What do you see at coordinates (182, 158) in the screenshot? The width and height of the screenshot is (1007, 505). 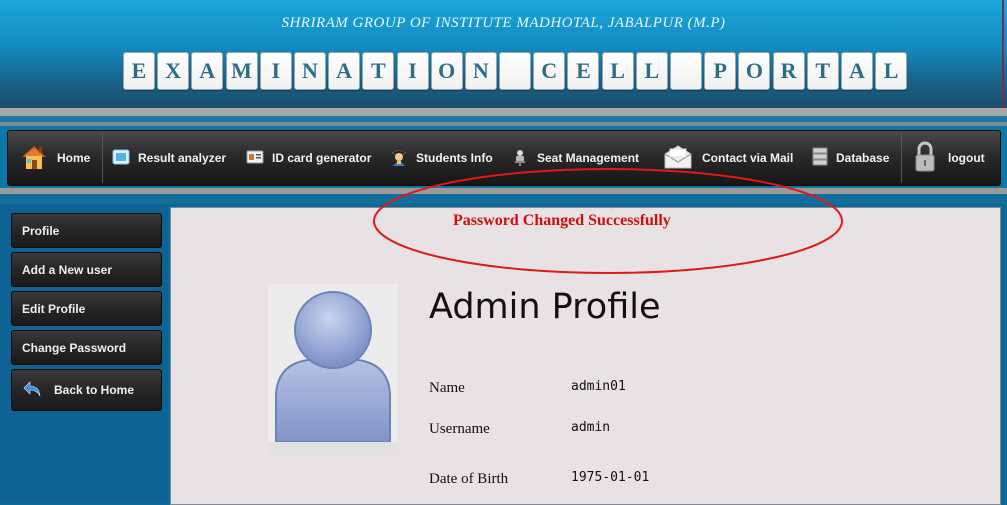 I see `nav-result-analyzer-label: Result analyzer` at bounding box center [182, 158].